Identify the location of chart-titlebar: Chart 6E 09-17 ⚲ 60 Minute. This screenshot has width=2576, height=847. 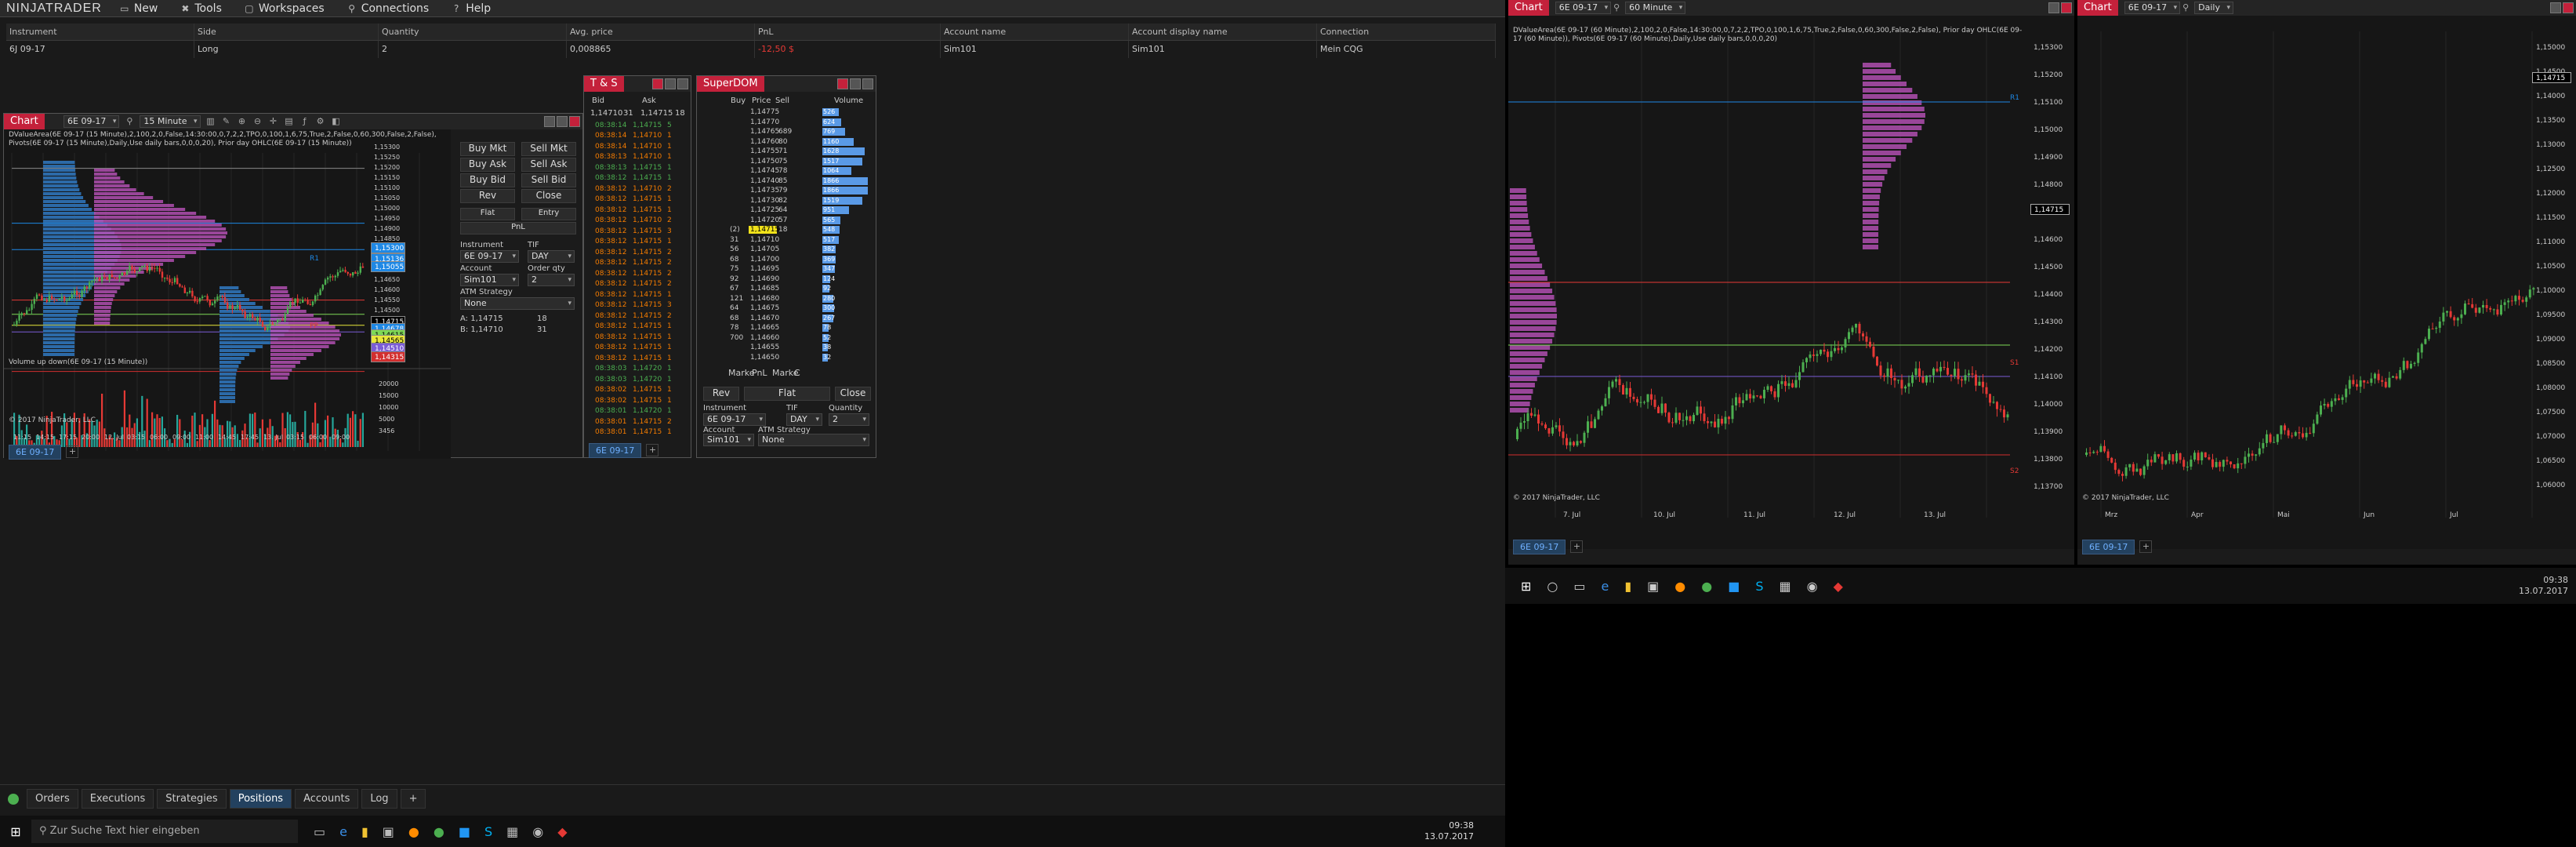
(1791, 8).